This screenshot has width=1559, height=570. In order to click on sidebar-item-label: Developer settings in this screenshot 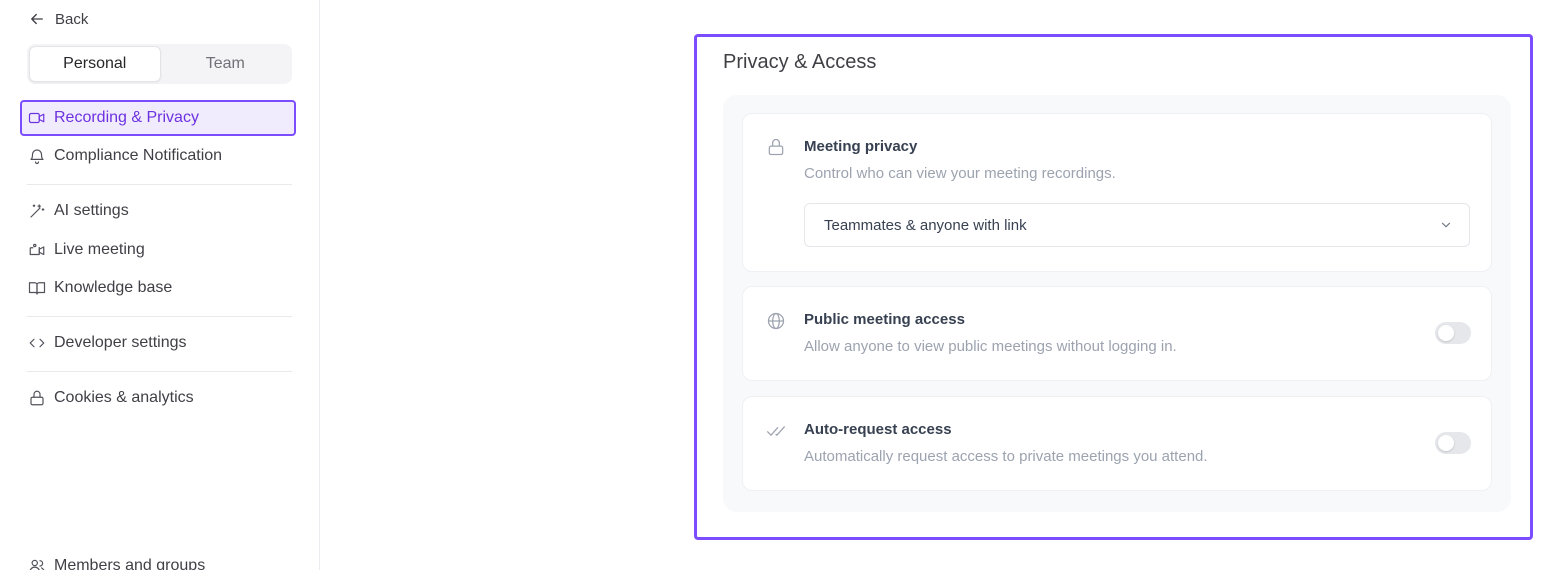, I will do `click(120, 342)`.